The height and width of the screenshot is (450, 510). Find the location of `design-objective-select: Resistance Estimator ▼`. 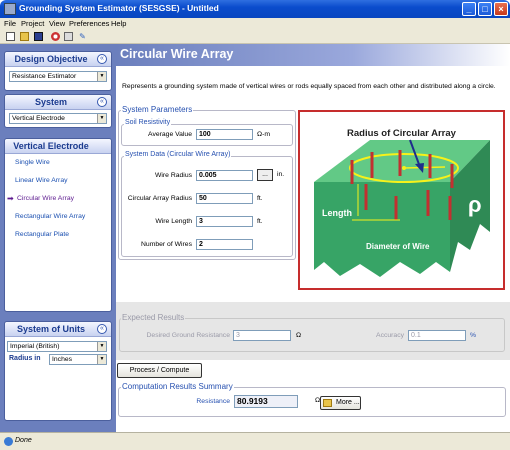

design-objective-select: Resistance Estimator ▼ is located at coordinates (58, 76).